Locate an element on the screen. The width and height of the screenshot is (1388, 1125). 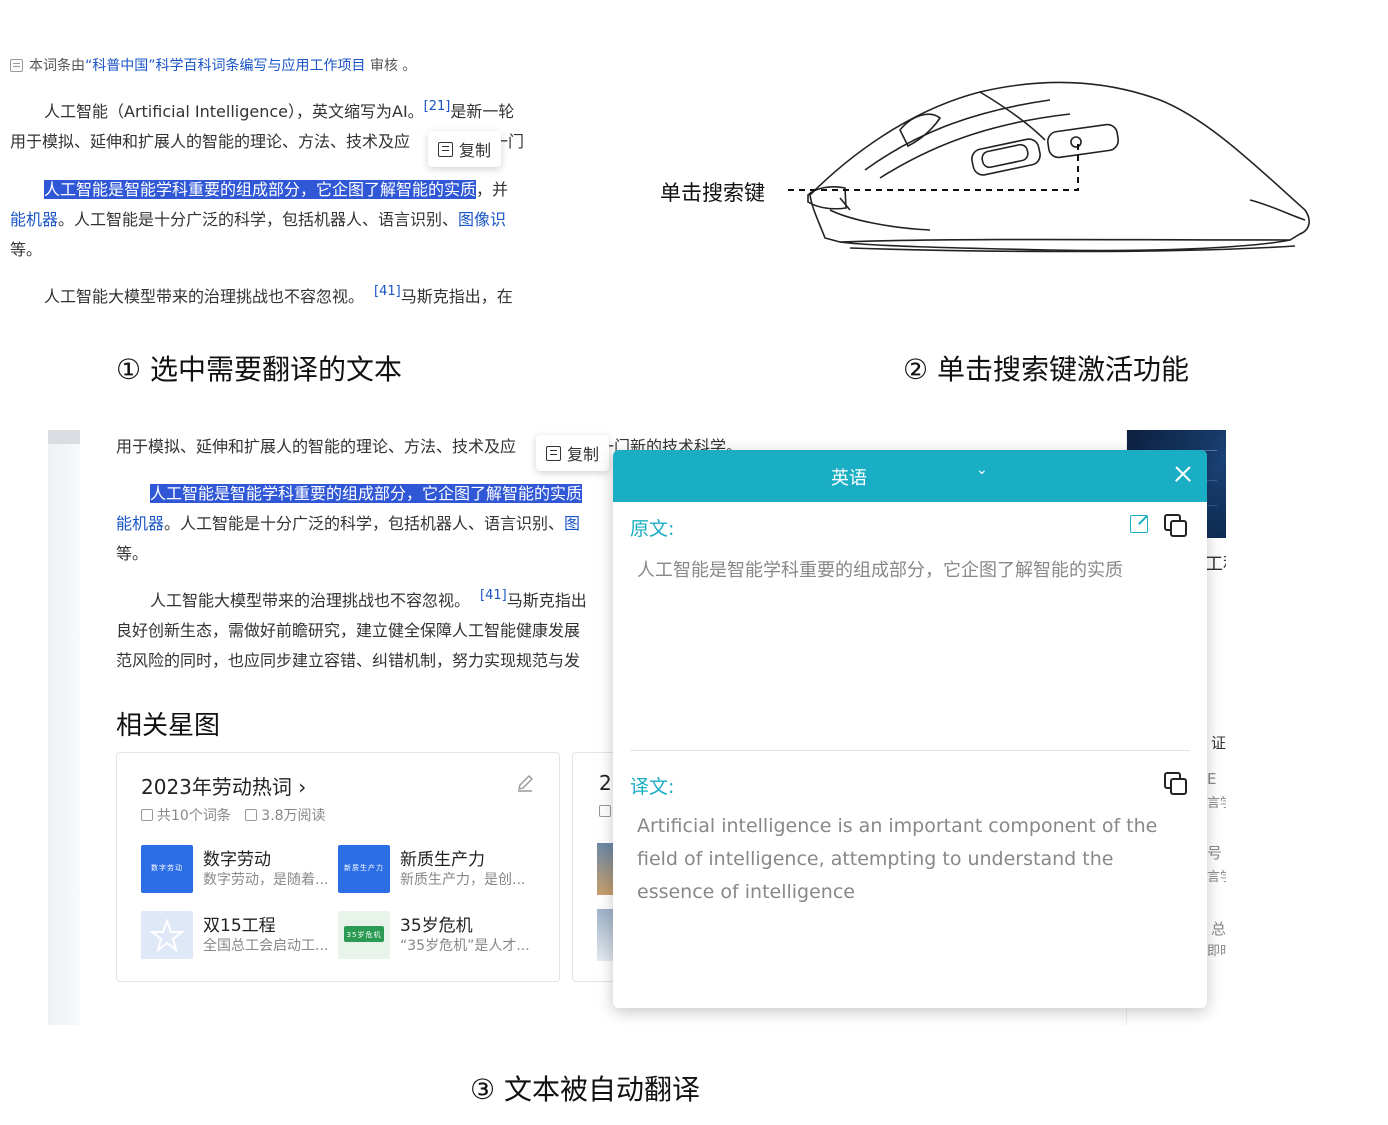
caption-step3: ③ 文本被自动翻译 is located at coordinates (585, 1089).